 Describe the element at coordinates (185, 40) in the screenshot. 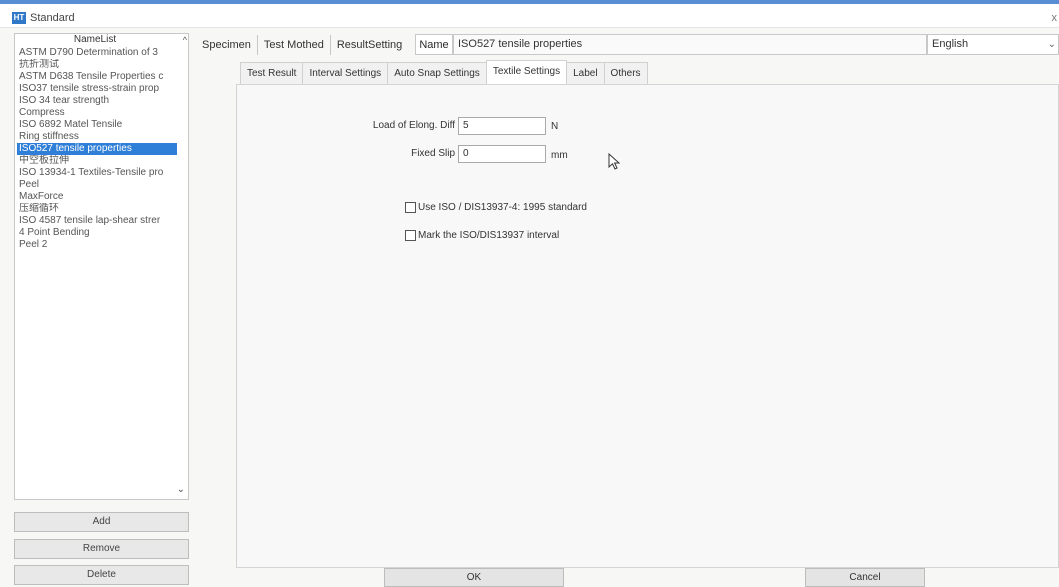

I see `scroll-up-icon: ^` at that location.